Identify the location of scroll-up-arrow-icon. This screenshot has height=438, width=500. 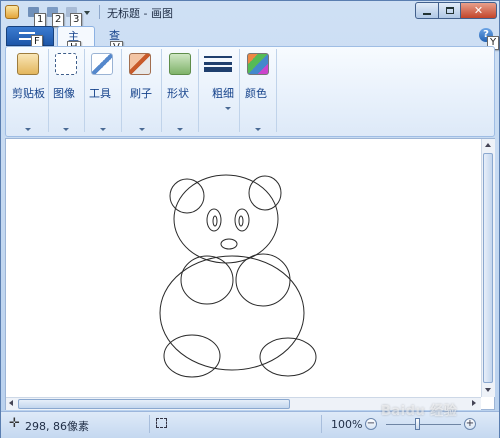
(488, 145).